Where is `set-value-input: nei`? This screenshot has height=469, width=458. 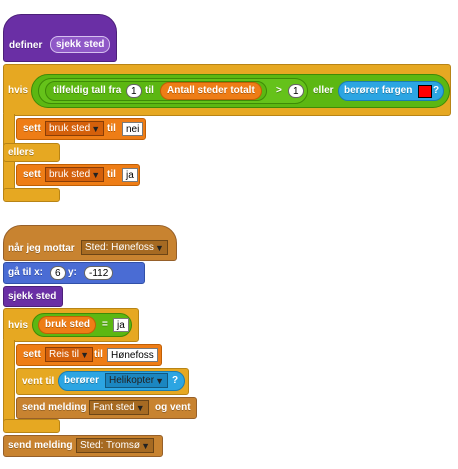
set-value-input: nei is located at coordinates (133, 129).